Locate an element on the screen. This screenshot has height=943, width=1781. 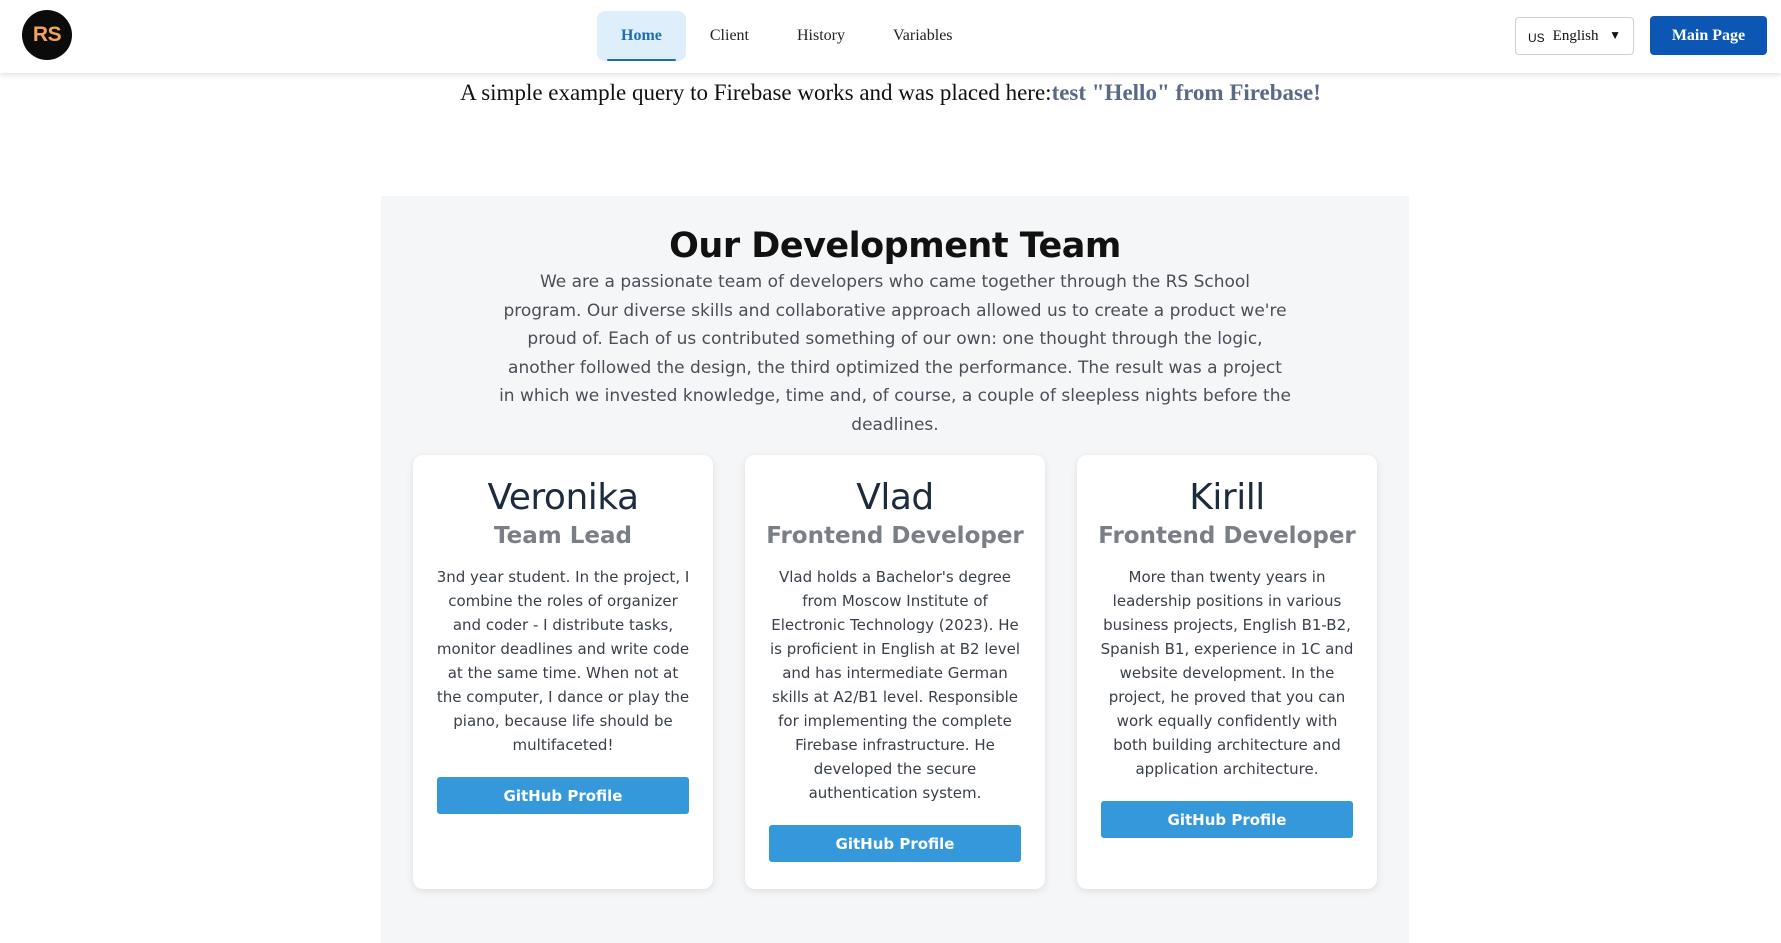
chevron-down-icon: ▼ is located at coordinates (1615, 35).